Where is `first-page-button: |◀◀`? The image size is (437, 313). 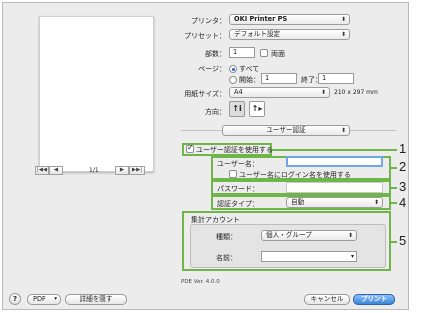
first-page-button: |◀◀ is located at coordinates (42, 170).